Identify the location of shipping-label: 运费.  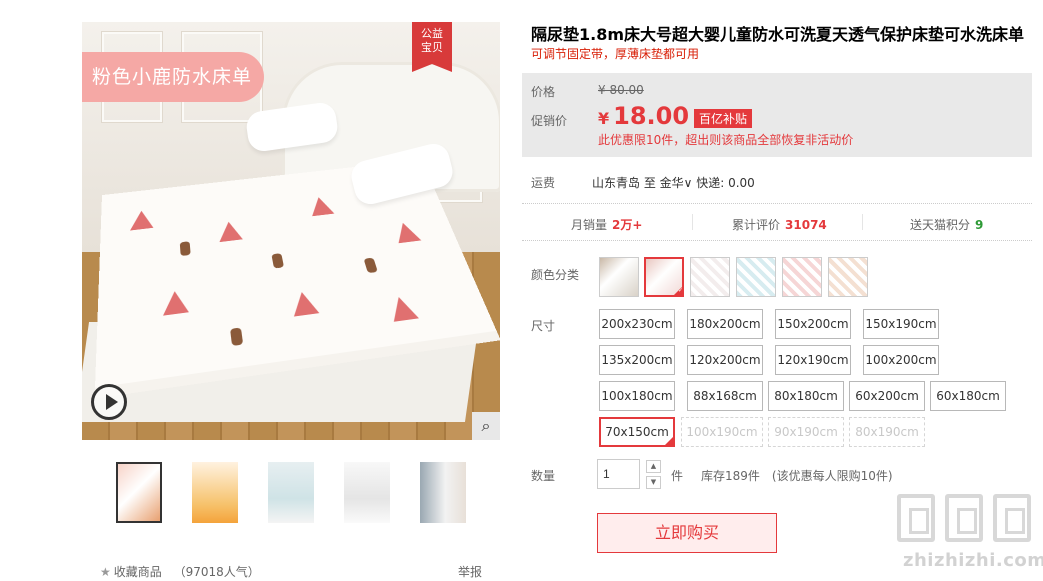
(543, 183).